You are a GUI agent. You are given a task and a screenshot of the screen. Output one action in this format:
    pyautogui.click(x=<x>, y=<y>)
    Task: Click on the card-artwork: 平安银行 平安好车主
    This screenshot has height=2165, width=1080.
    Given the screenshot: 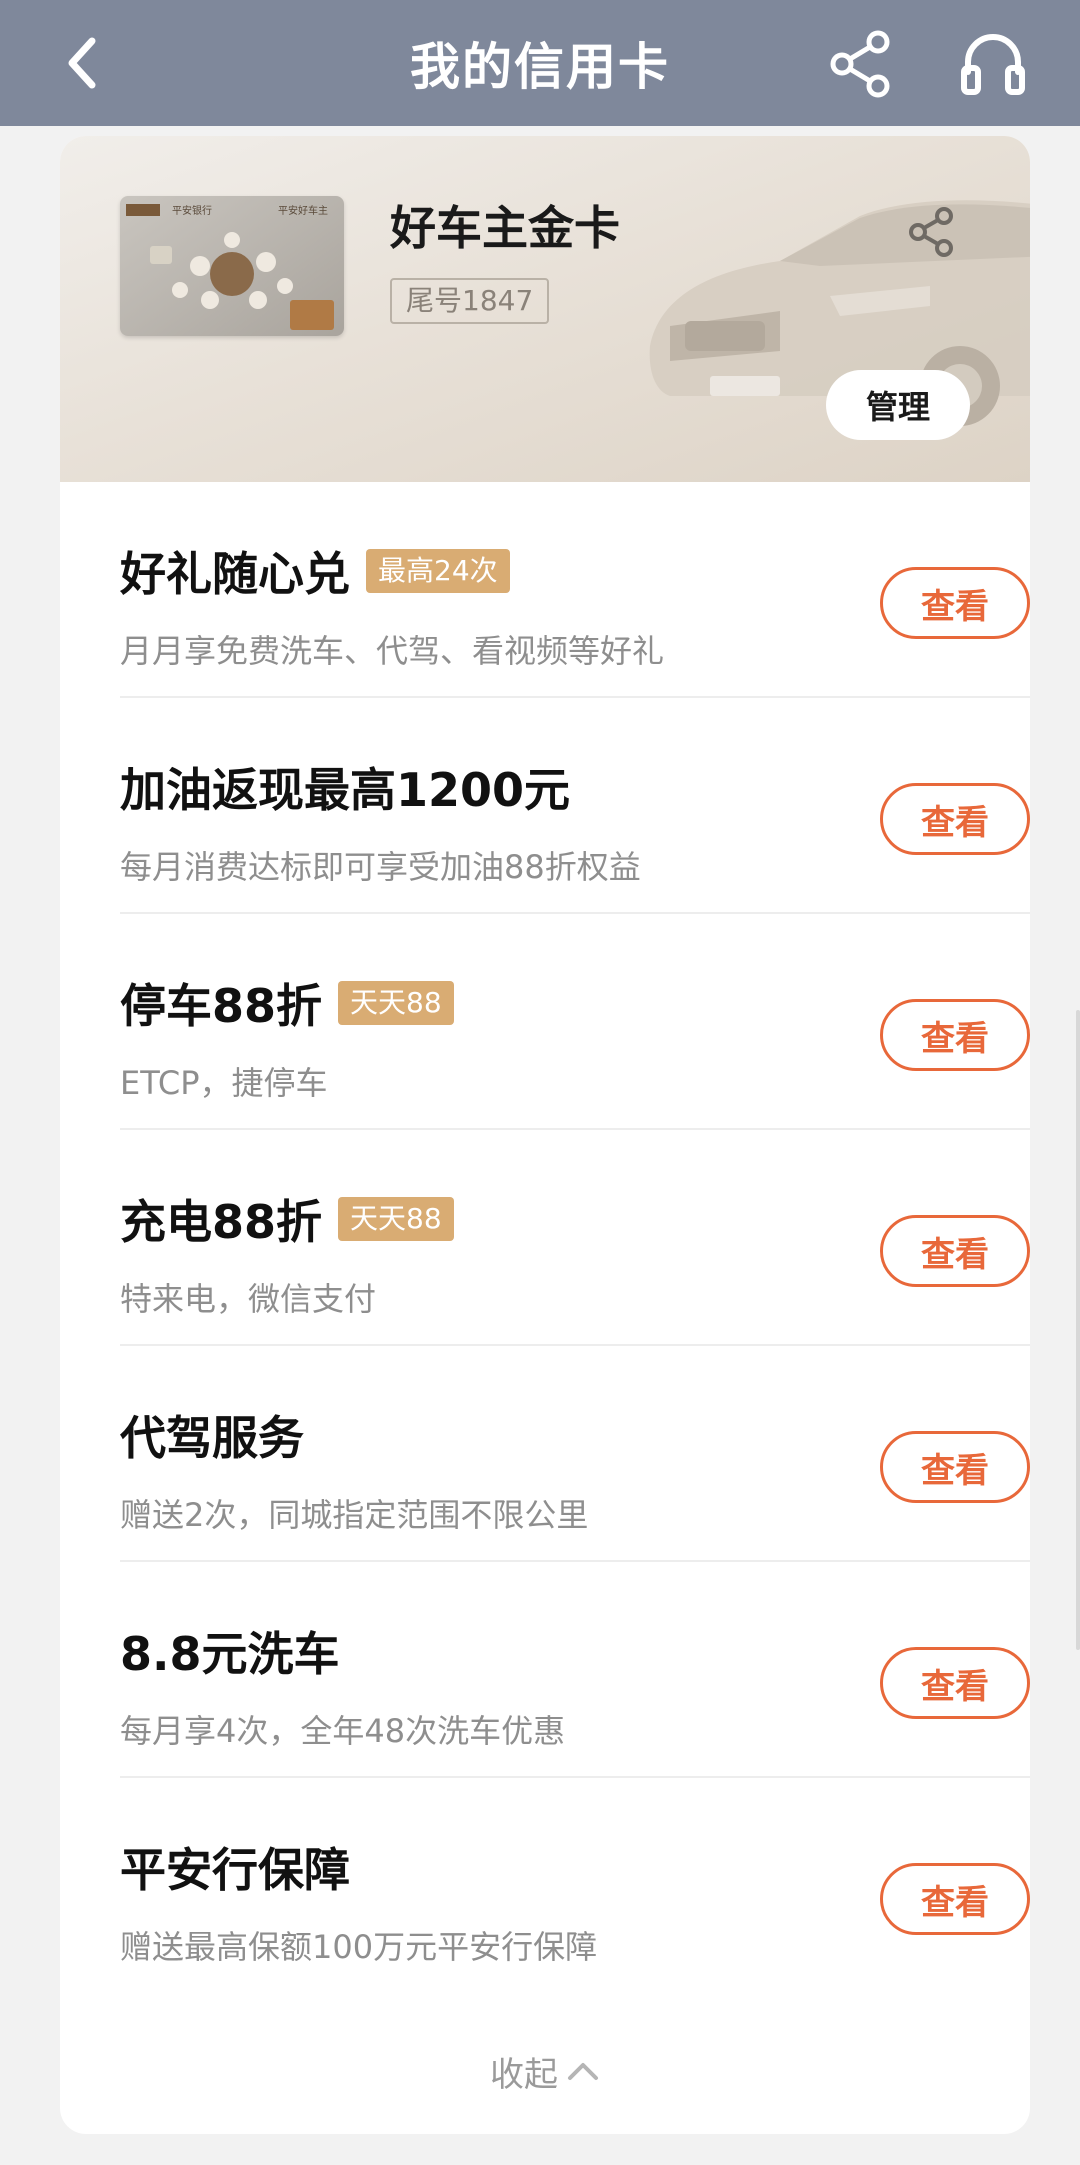 What is the action you would take?
    pyautogui.click(x=230, y=267)
    